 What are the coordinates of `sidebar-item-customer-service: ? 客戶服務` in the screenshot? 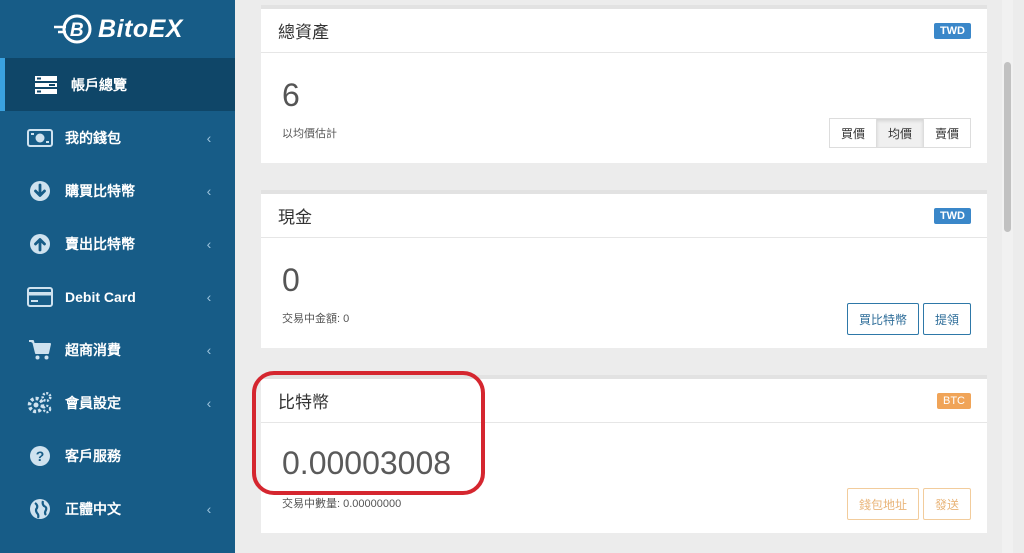 It's located at (117, 455).